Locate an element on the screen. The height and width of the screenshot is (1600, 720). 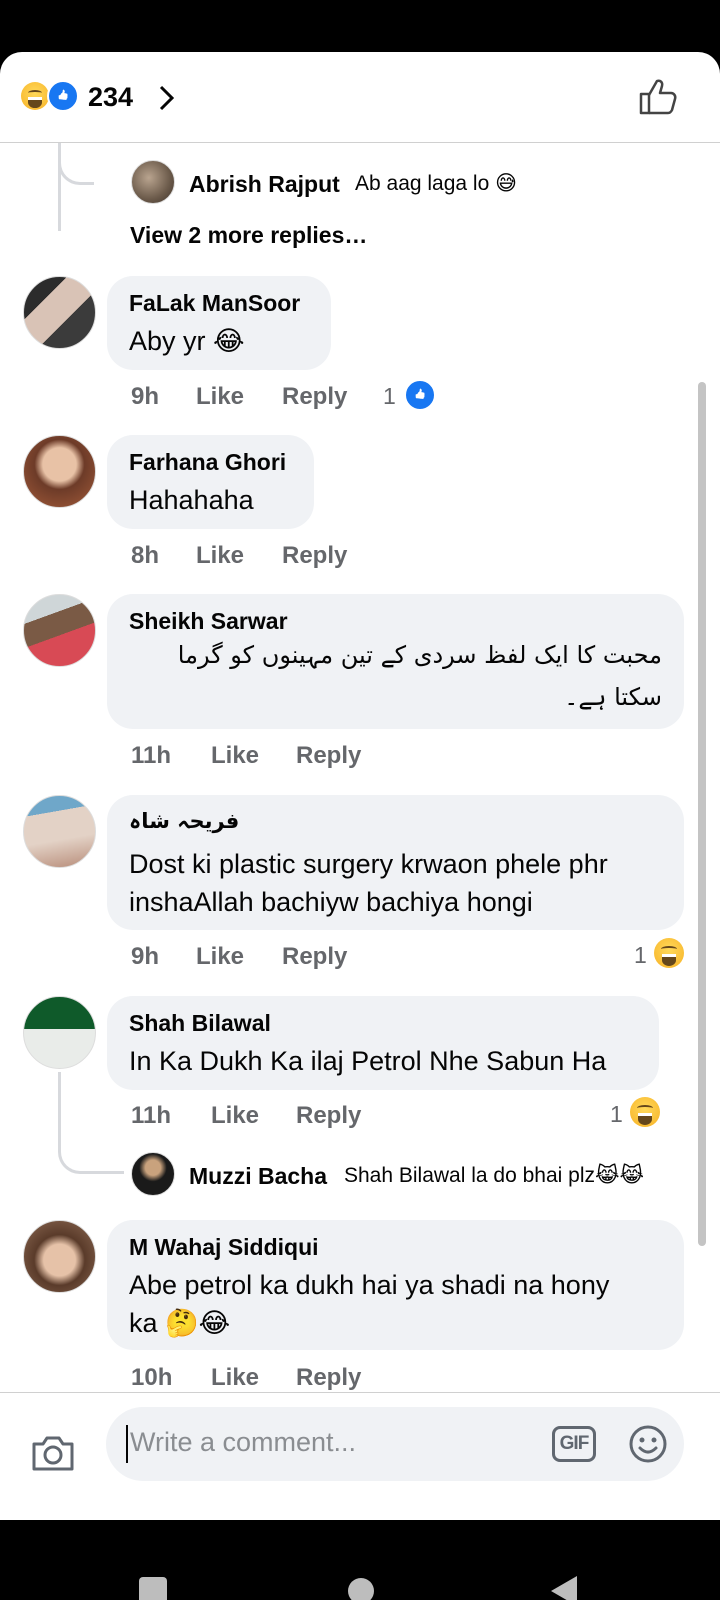
comment-author: فریحہ شاہ is located at coordinates (184, 821).